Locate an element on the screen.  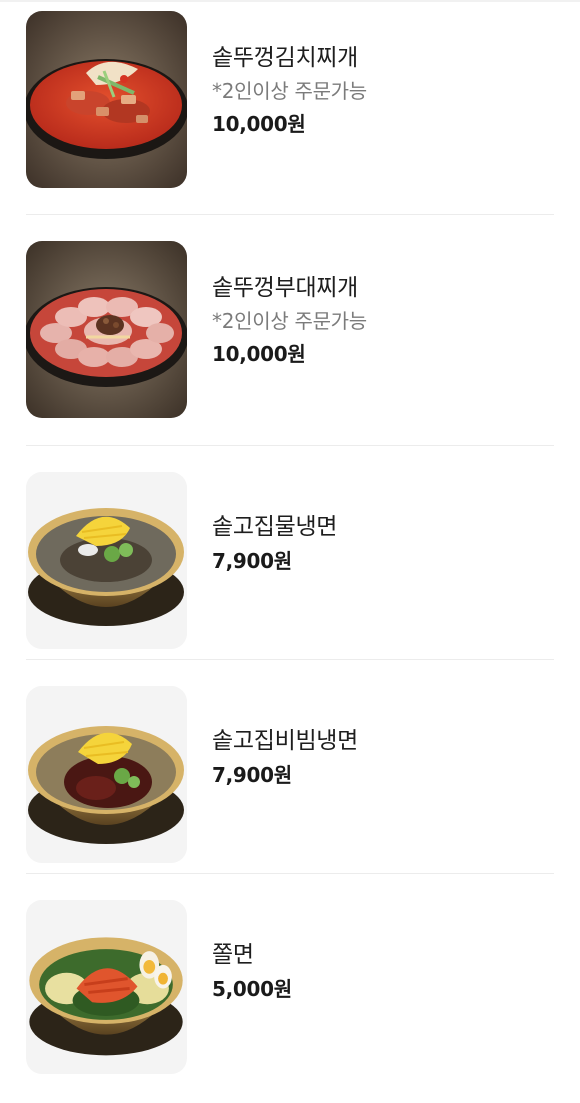
menu-item-name: 솥고집물냉면 is located at coordinates (275, 527).